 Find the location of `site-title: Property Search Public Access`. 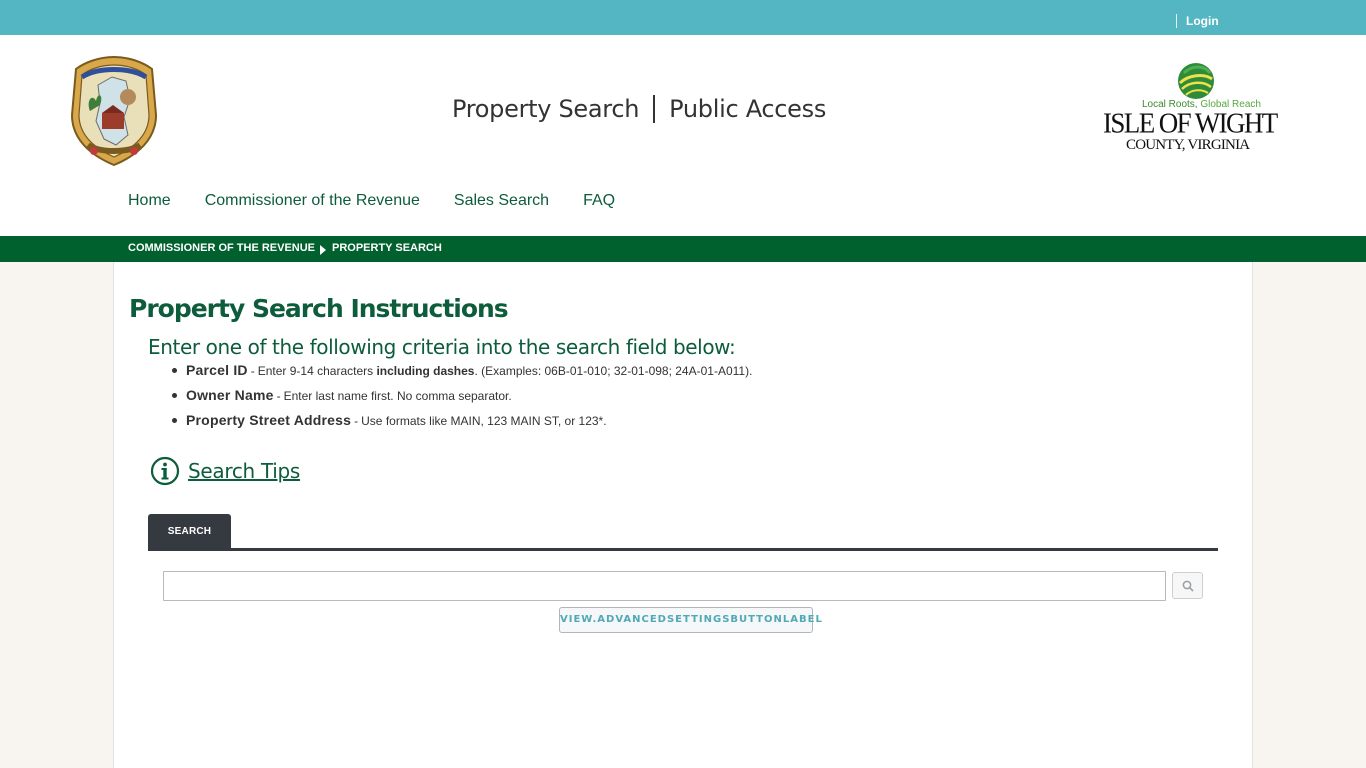

site-title: Property Search Public Access is located at coordinates (639, 109).